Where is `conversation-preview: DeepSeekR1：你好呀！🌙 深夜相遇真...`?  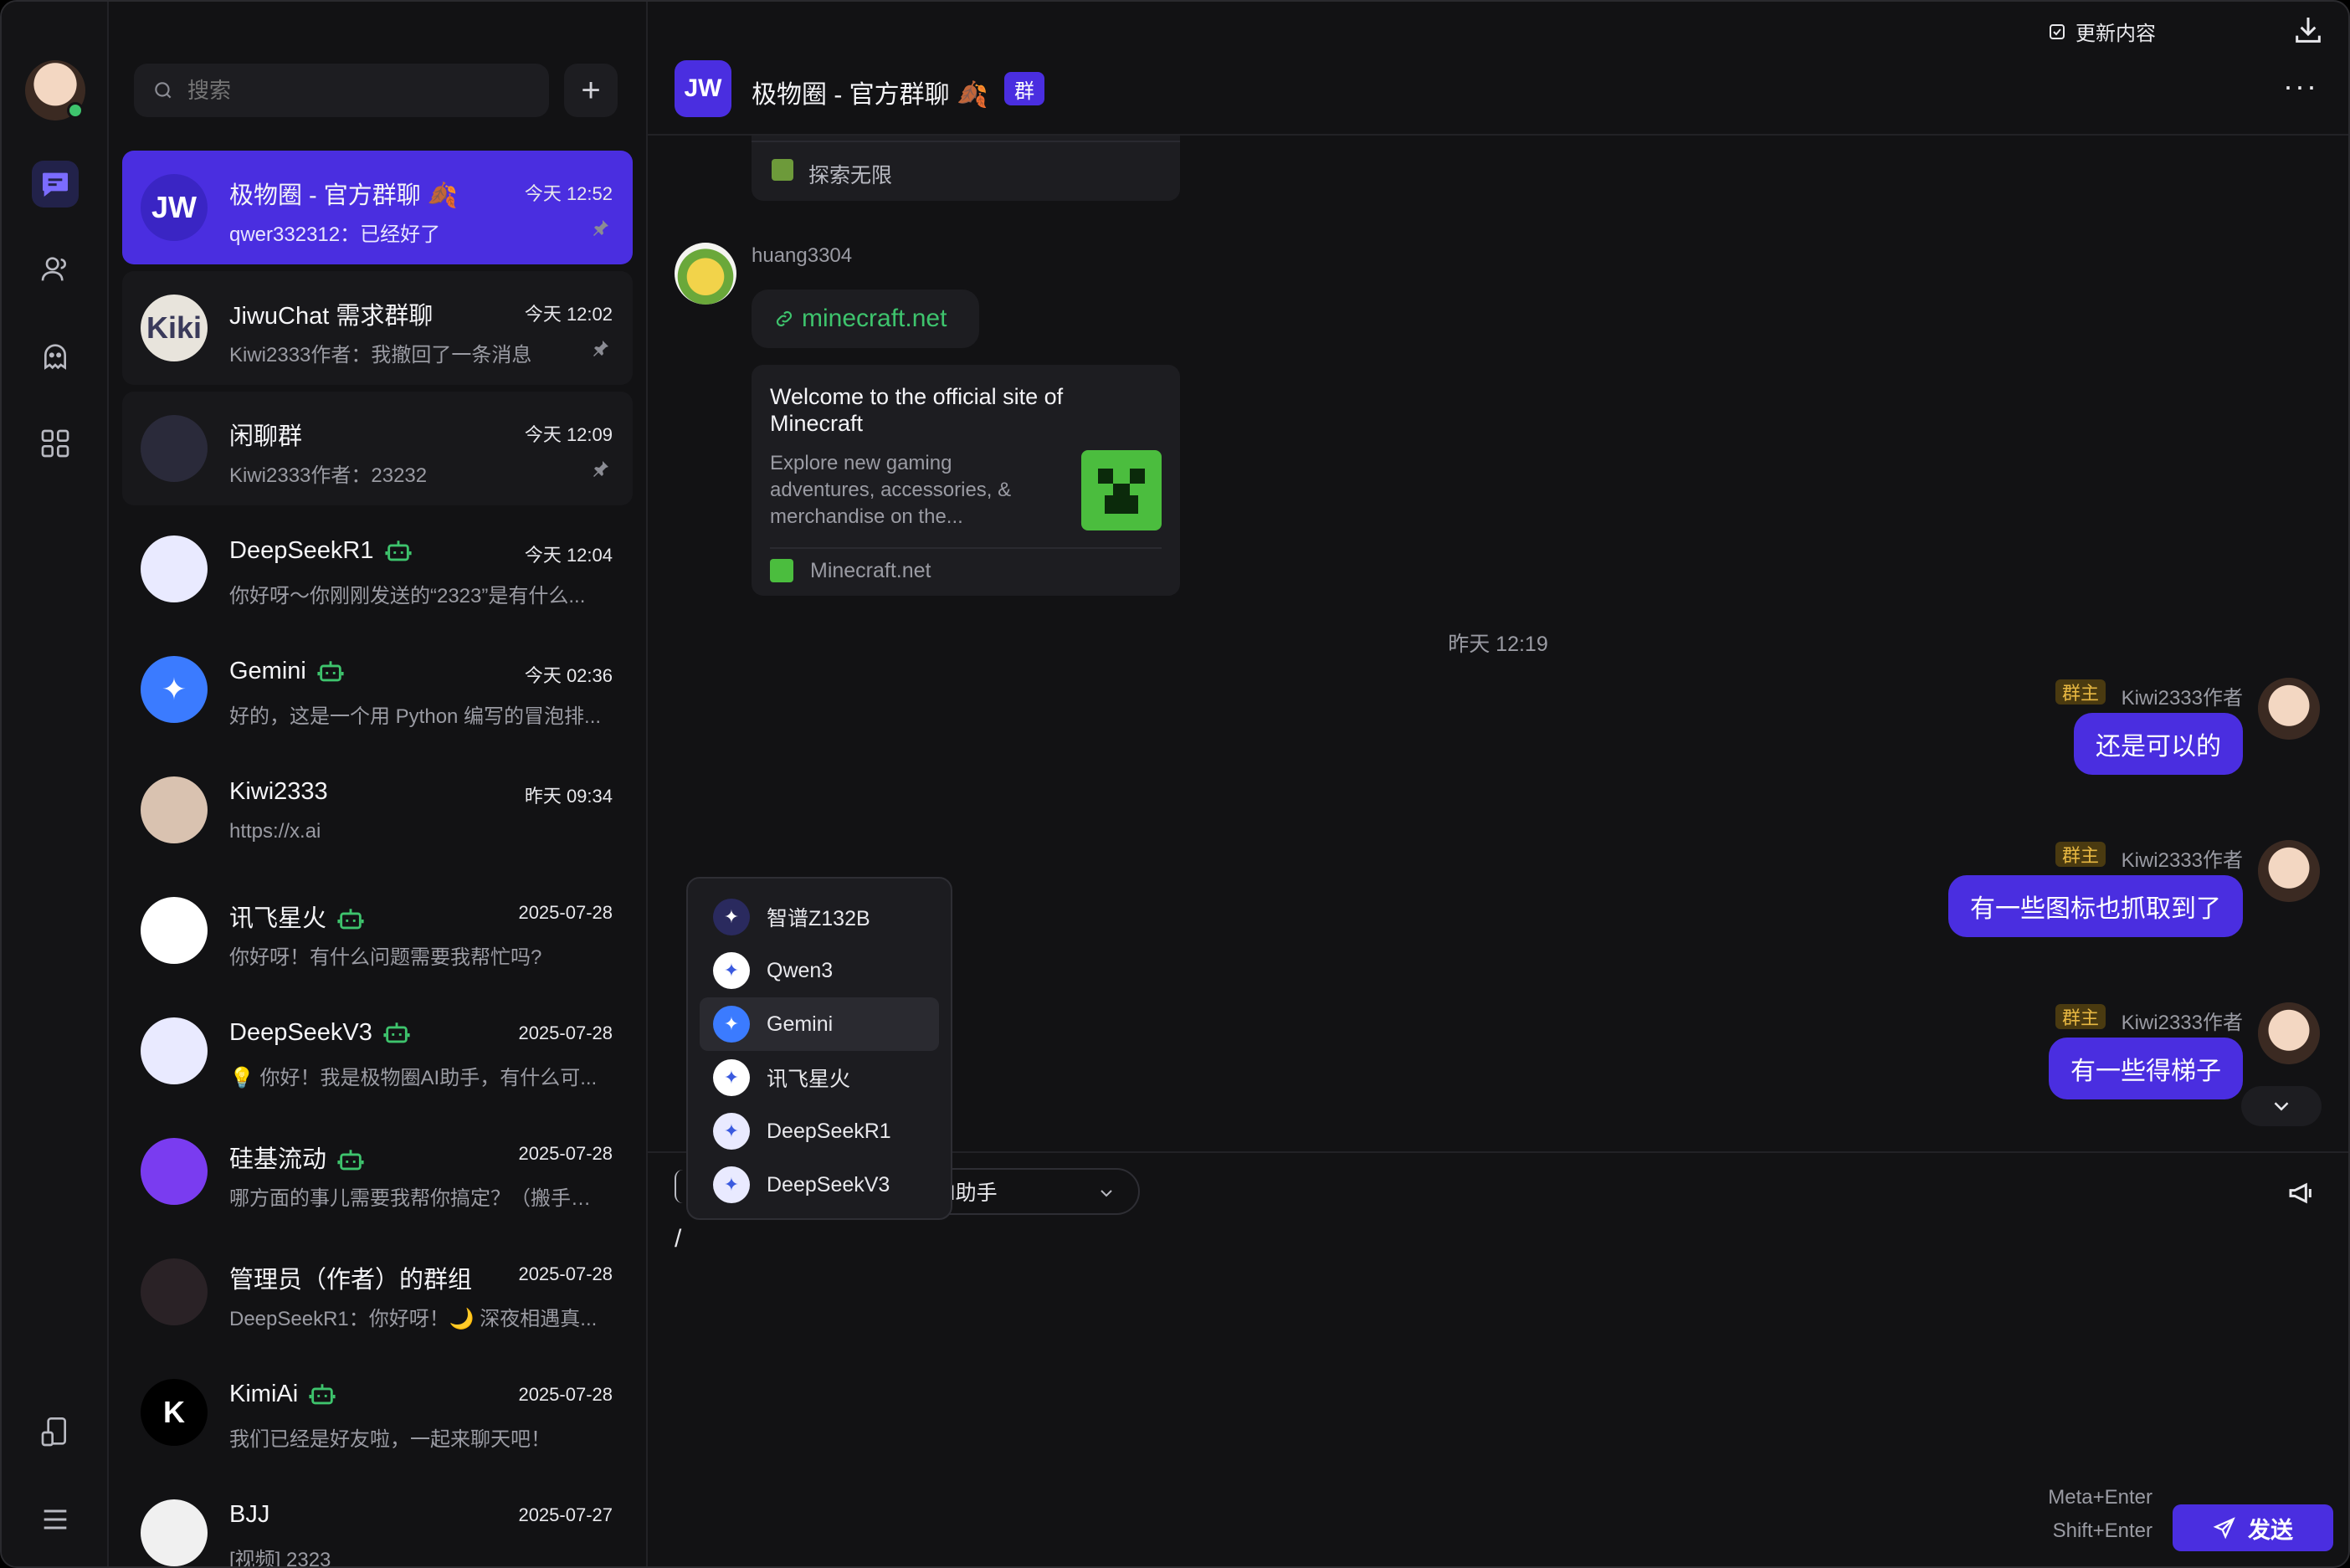
conversation-preview: DeepSeekR1：你好呀！🌙 深夜相遇真... is located at coordinates (413, 1319).